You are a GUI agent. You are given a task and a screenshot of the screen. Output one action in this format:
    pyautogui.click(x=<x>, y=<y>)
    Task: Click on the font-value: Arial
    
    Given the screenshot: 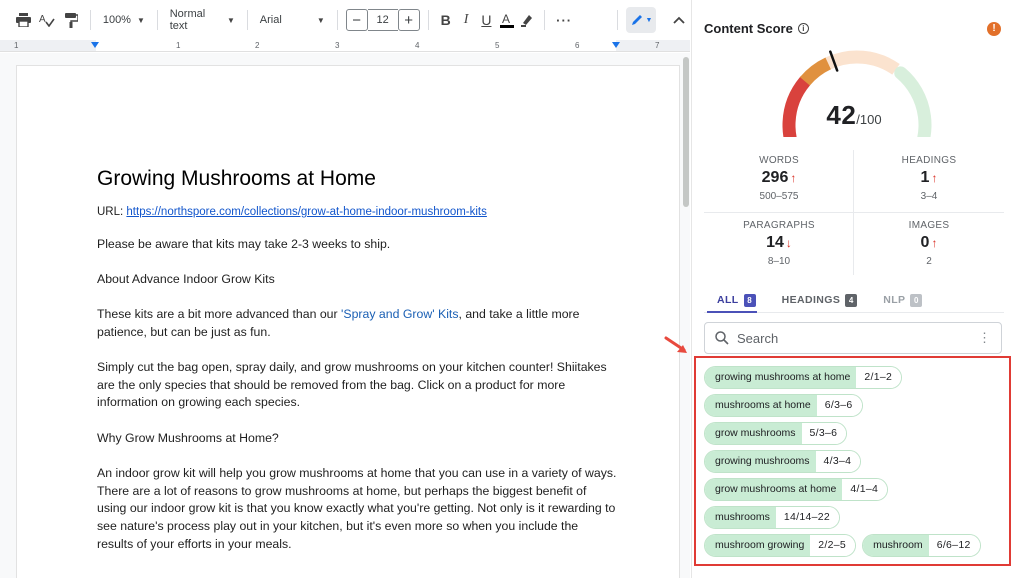 What is the action you would take?
    pyautogui.click(x=270, y=20)
    